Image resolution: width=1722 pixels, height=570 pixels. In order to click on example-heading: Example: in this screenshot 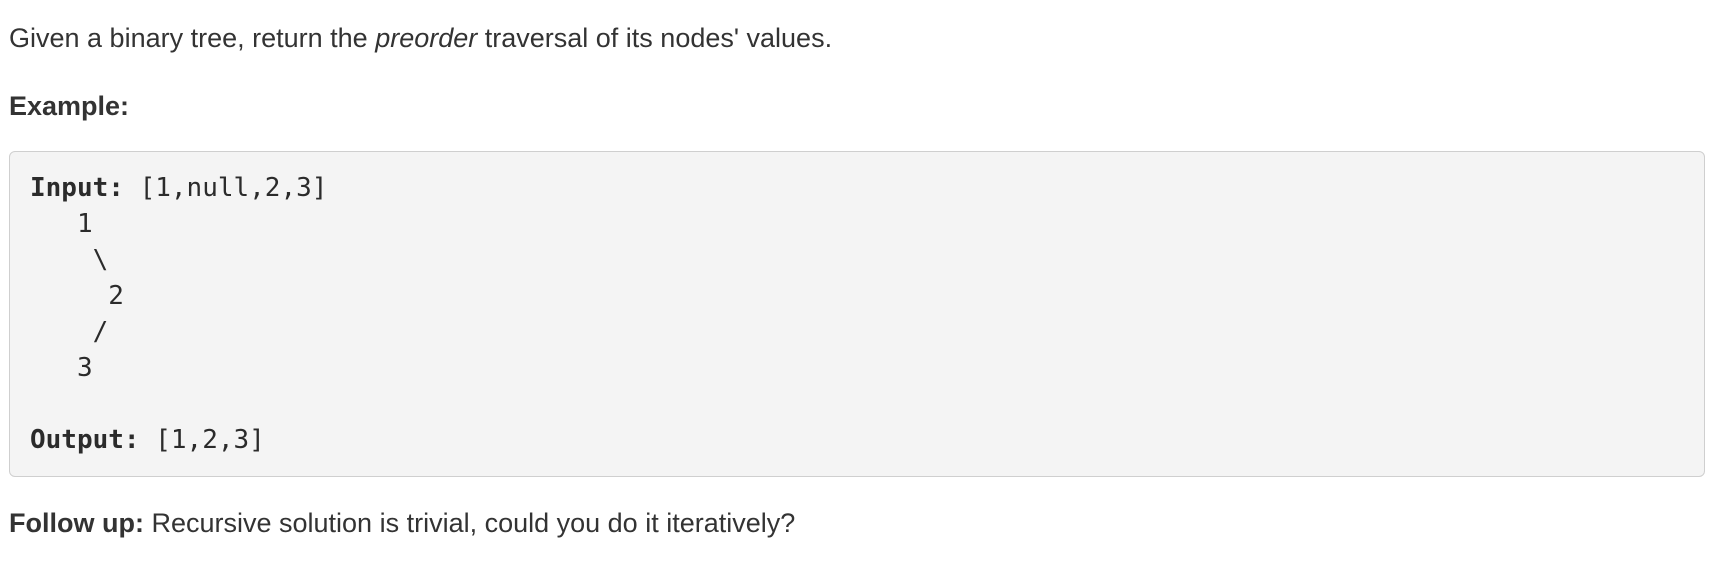, I will do `click(69, 106)`.